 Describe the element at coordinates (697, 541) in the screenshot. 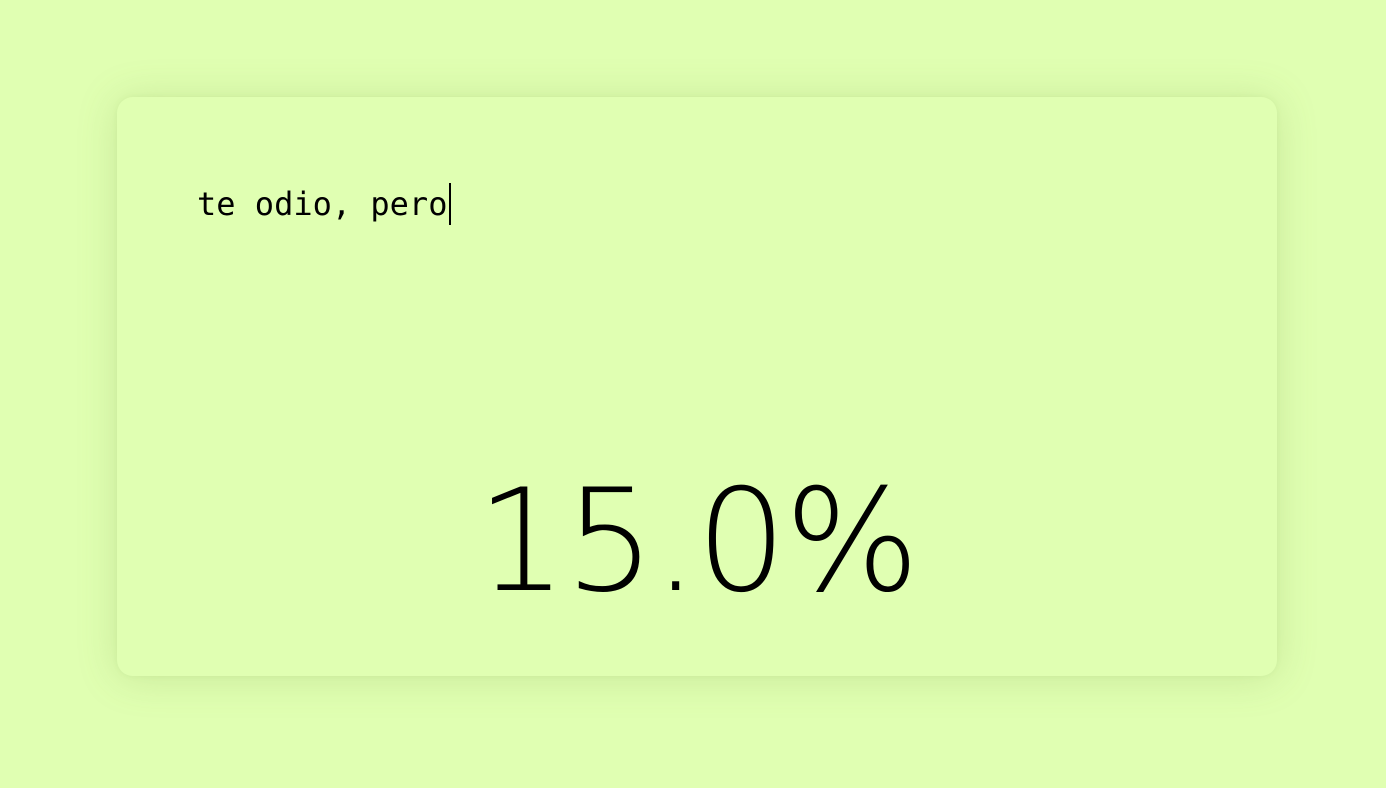

I see `percentage-score: 15.0%` at that location.